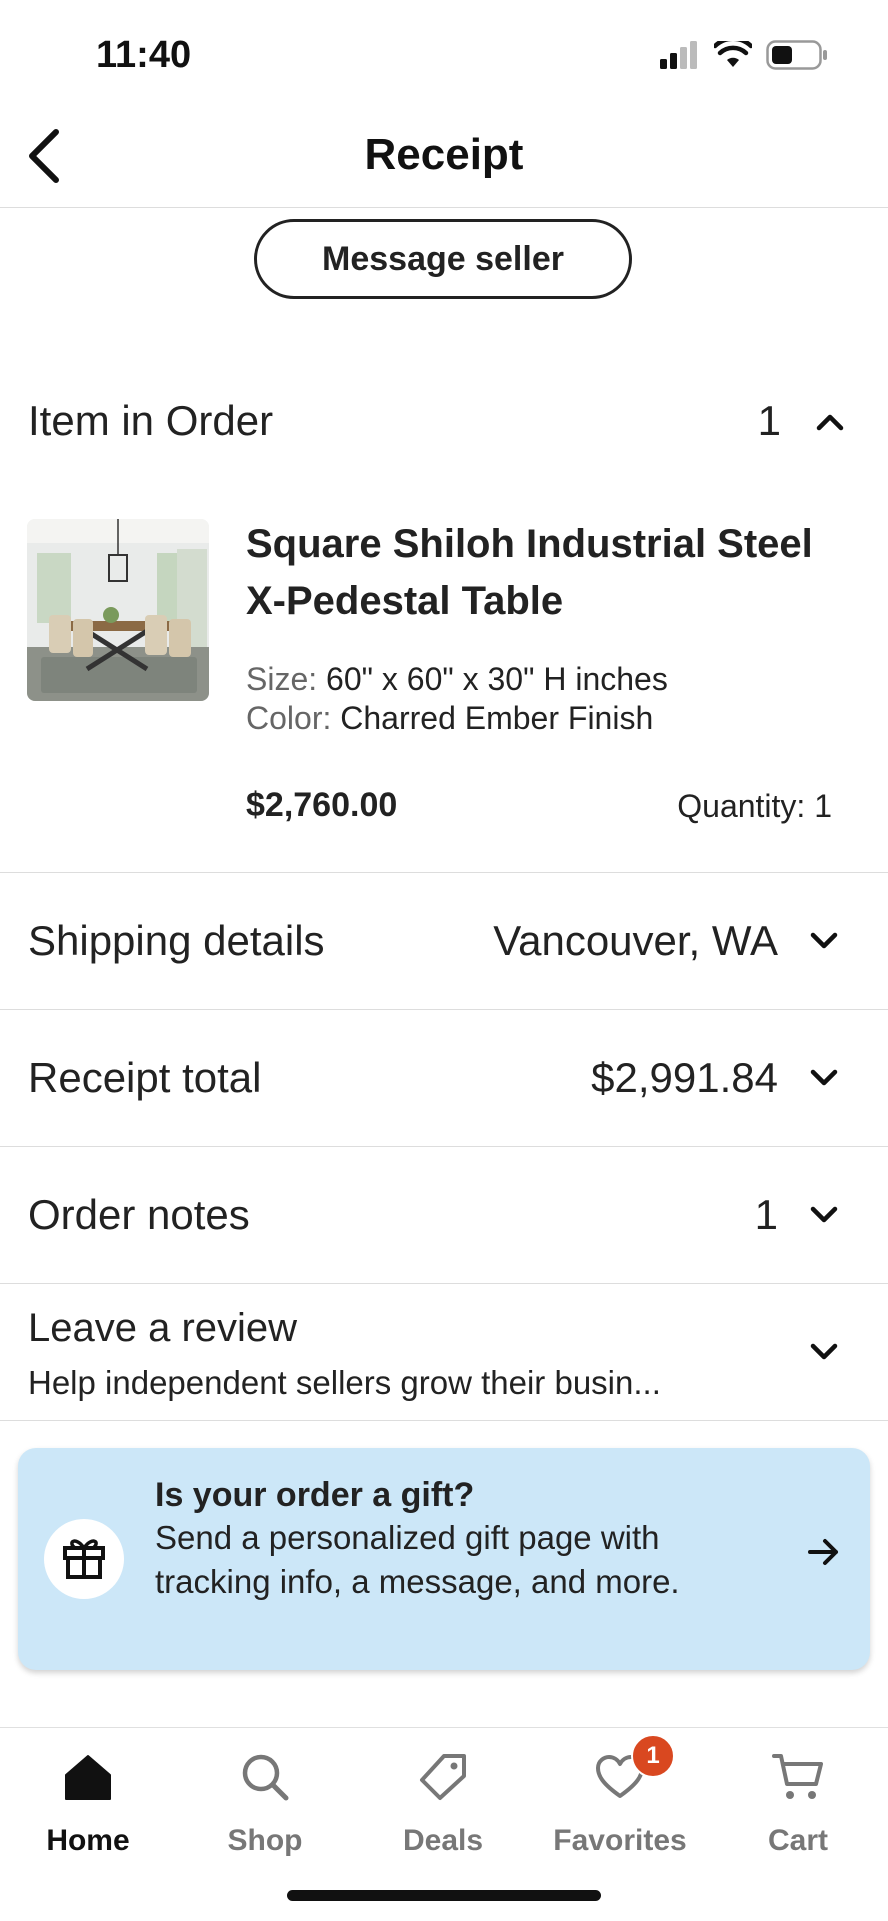 The image size is (888, 1921). I want to click on status-icons, so click(744, 55).